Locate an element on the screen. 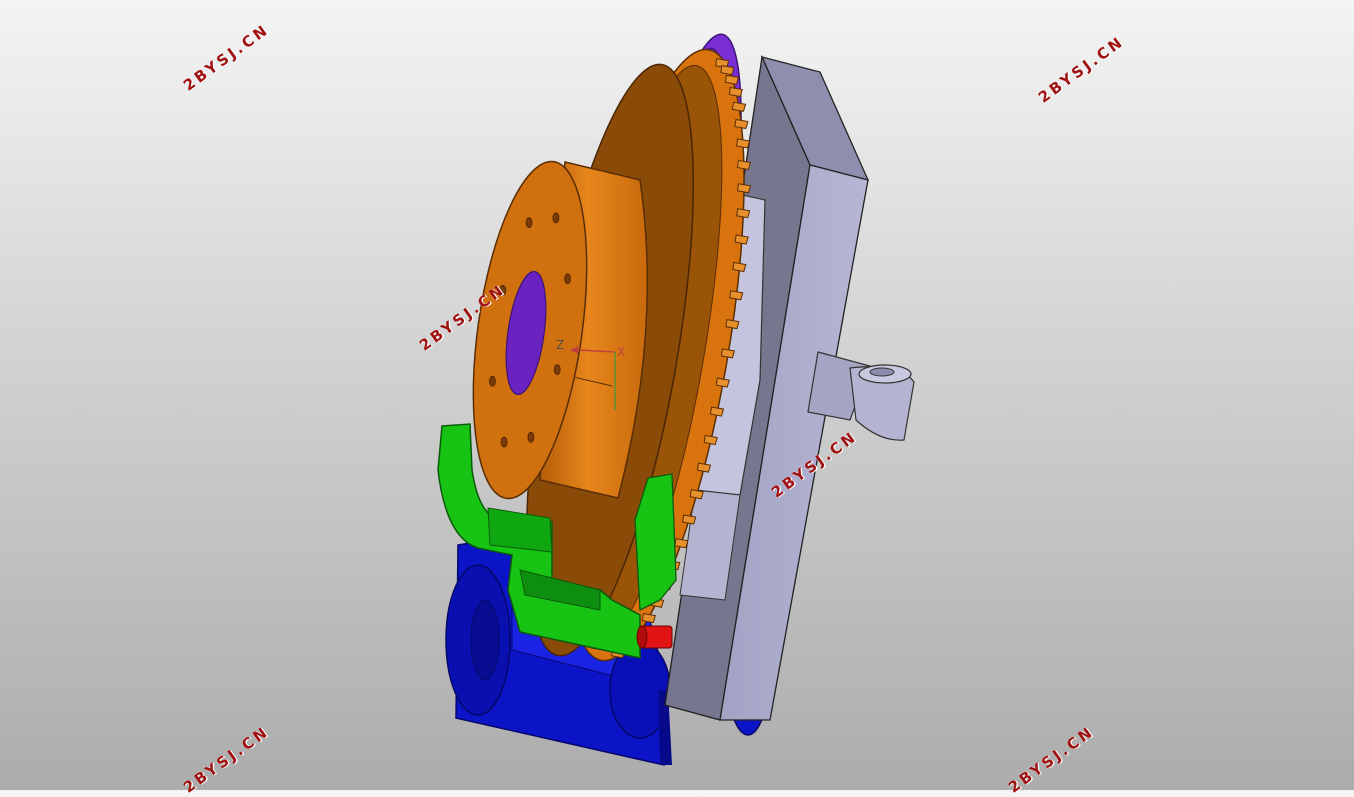  axis-x-label: X is located at coordinates (621, 352).